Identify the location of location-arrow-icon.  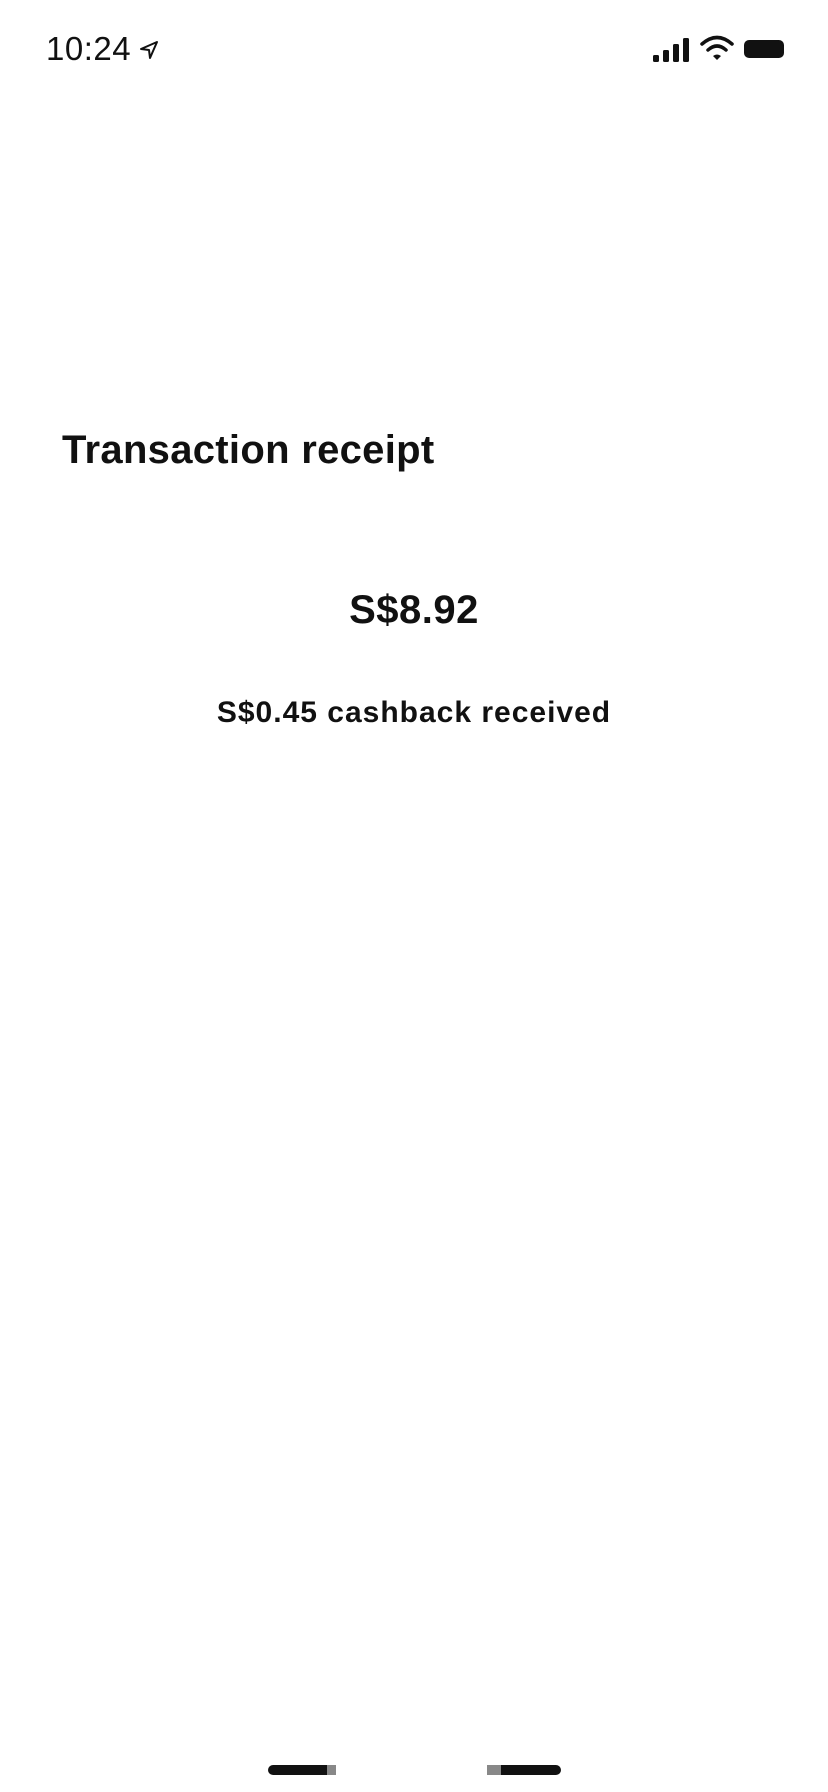
(149, 50).